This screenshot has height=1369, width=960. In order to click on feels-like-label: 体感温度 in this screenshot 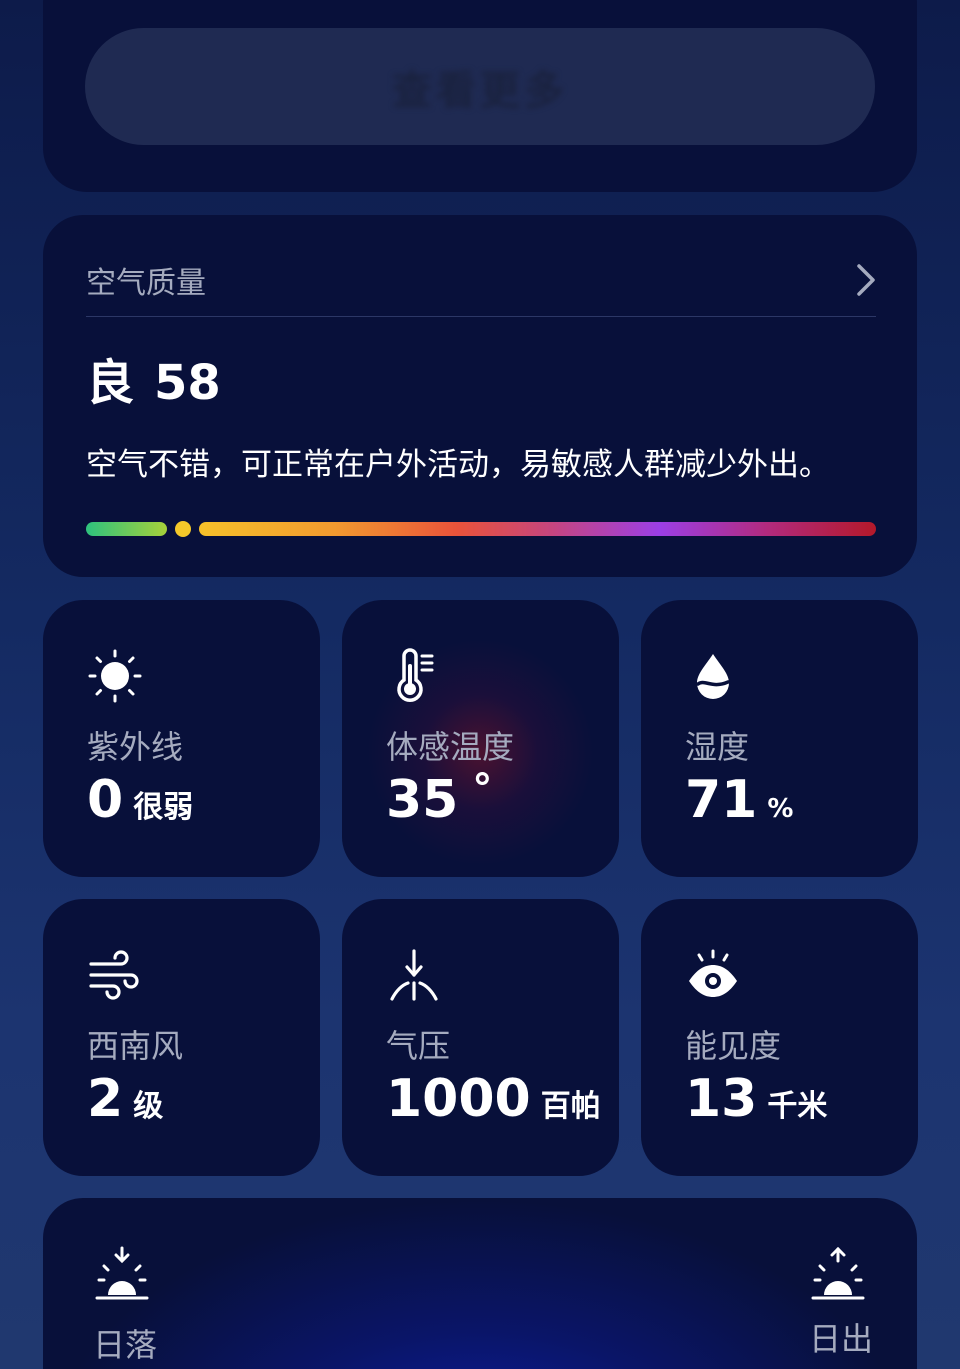, I will do `click(450, 747)`.